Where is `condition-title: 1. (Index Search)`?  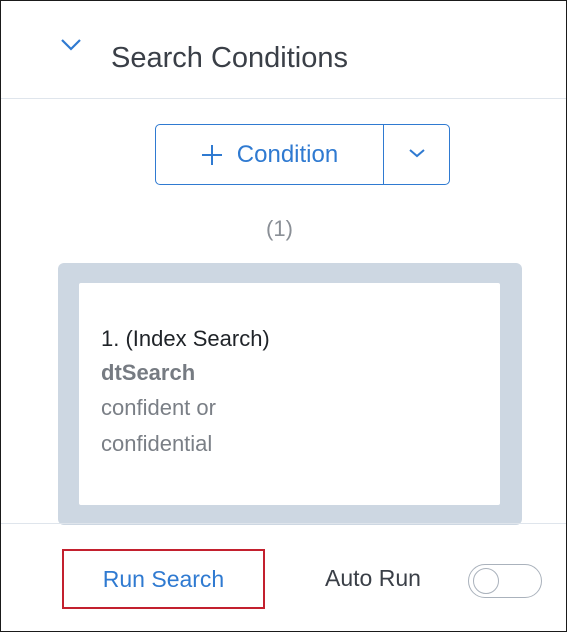 condition-title: 1. (Index Search) is located at coordinates (185, 338).